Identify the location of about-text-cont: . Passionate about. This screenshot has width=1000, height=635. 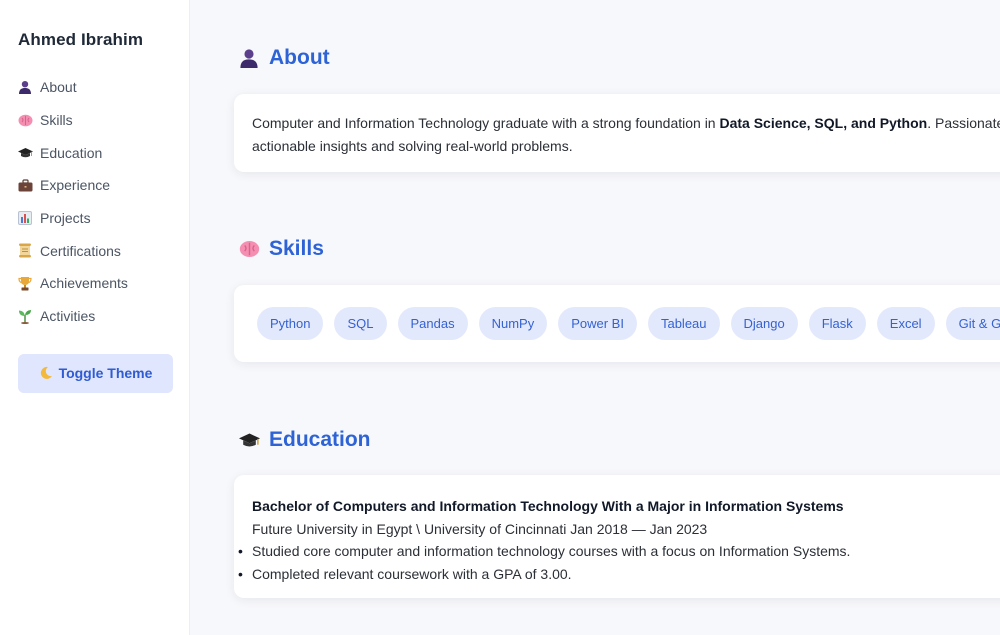
(963, 123).